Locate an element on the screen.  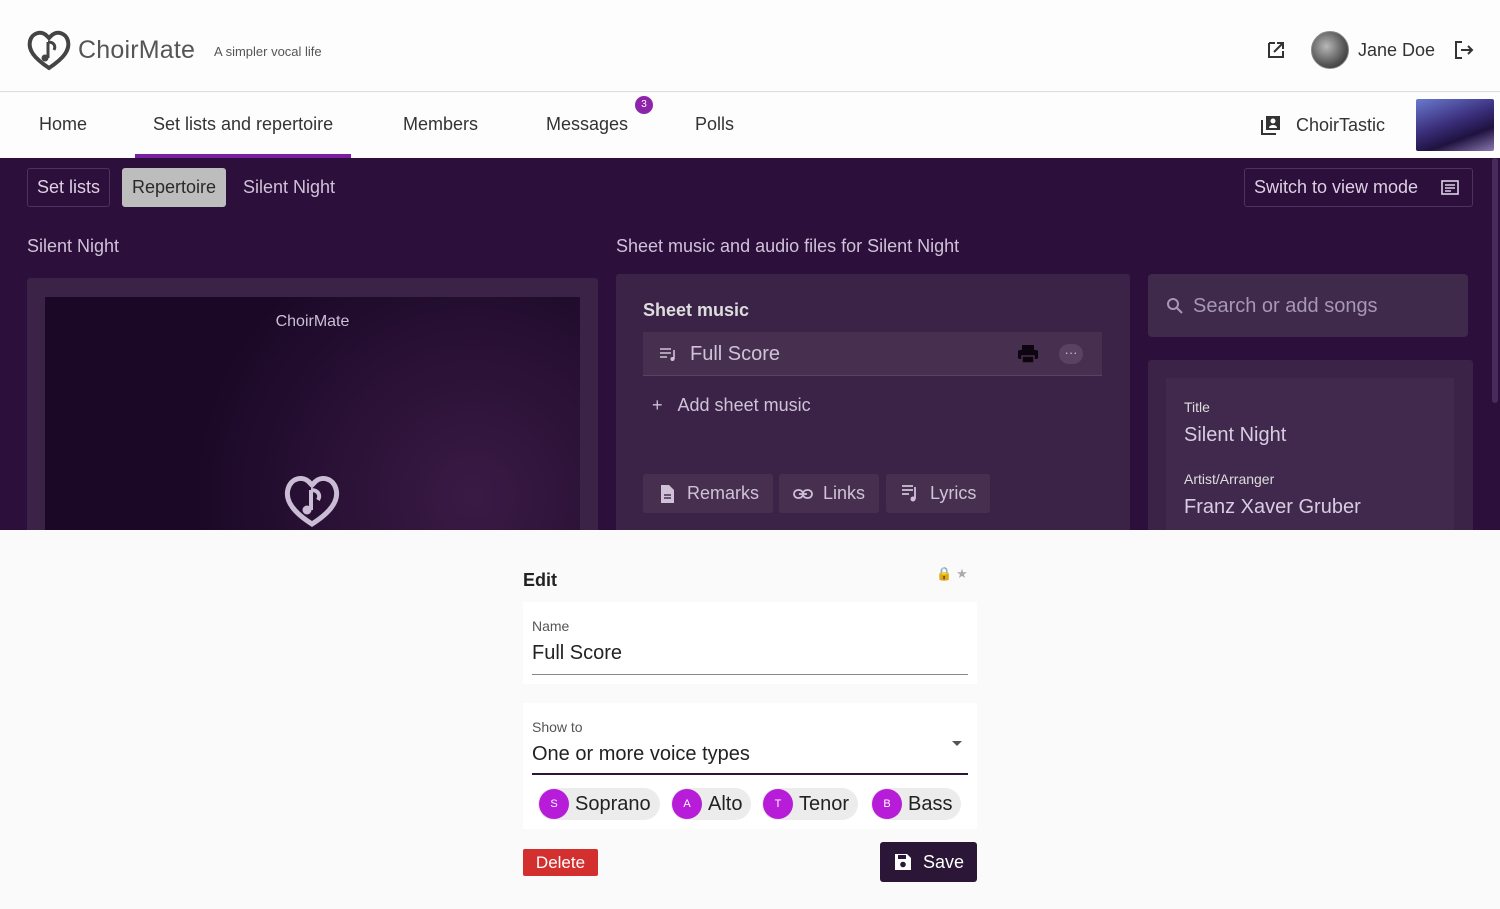
scrollbar is located at coordinates (1495, 280).